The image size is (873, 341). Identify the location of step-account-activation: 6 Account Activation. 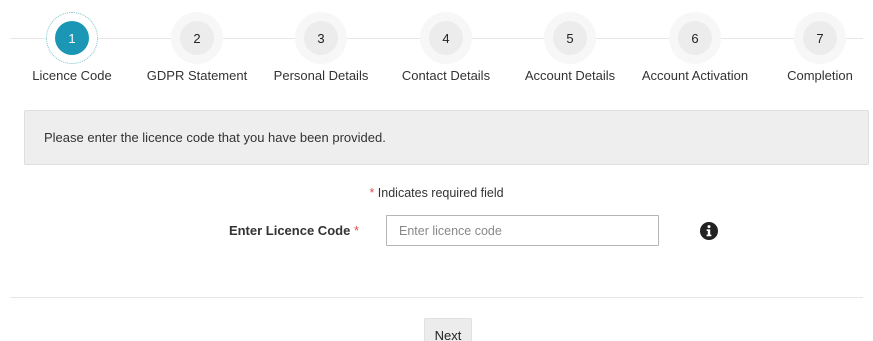
(695, 47).